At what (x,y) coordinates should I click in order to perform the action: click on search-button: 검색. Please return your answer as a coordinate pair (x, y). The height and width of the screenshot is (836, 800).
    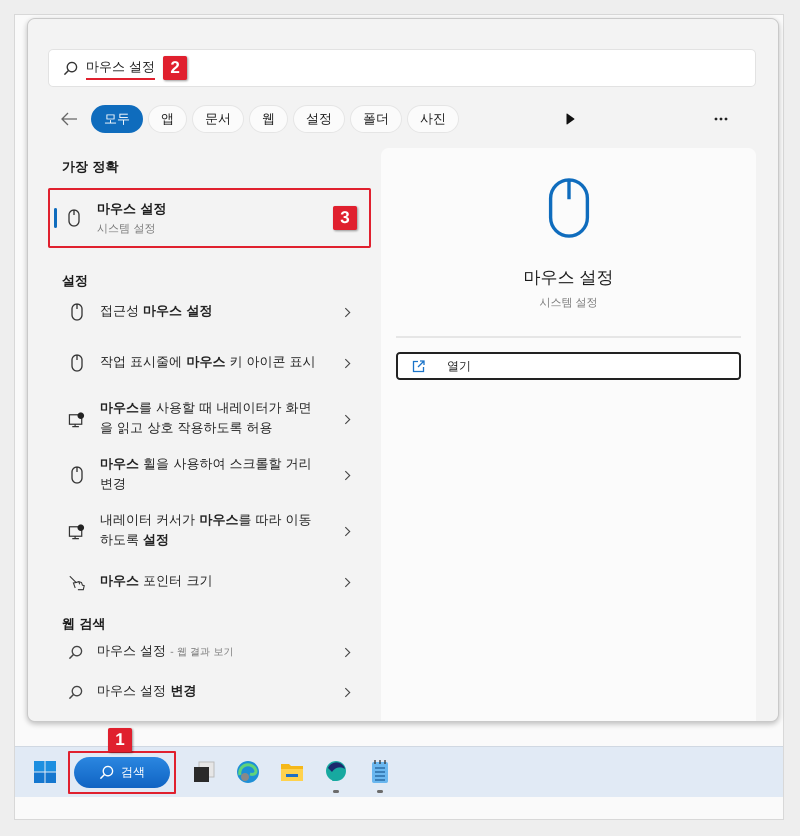
    Looking at the image, I should click on (122, 772).